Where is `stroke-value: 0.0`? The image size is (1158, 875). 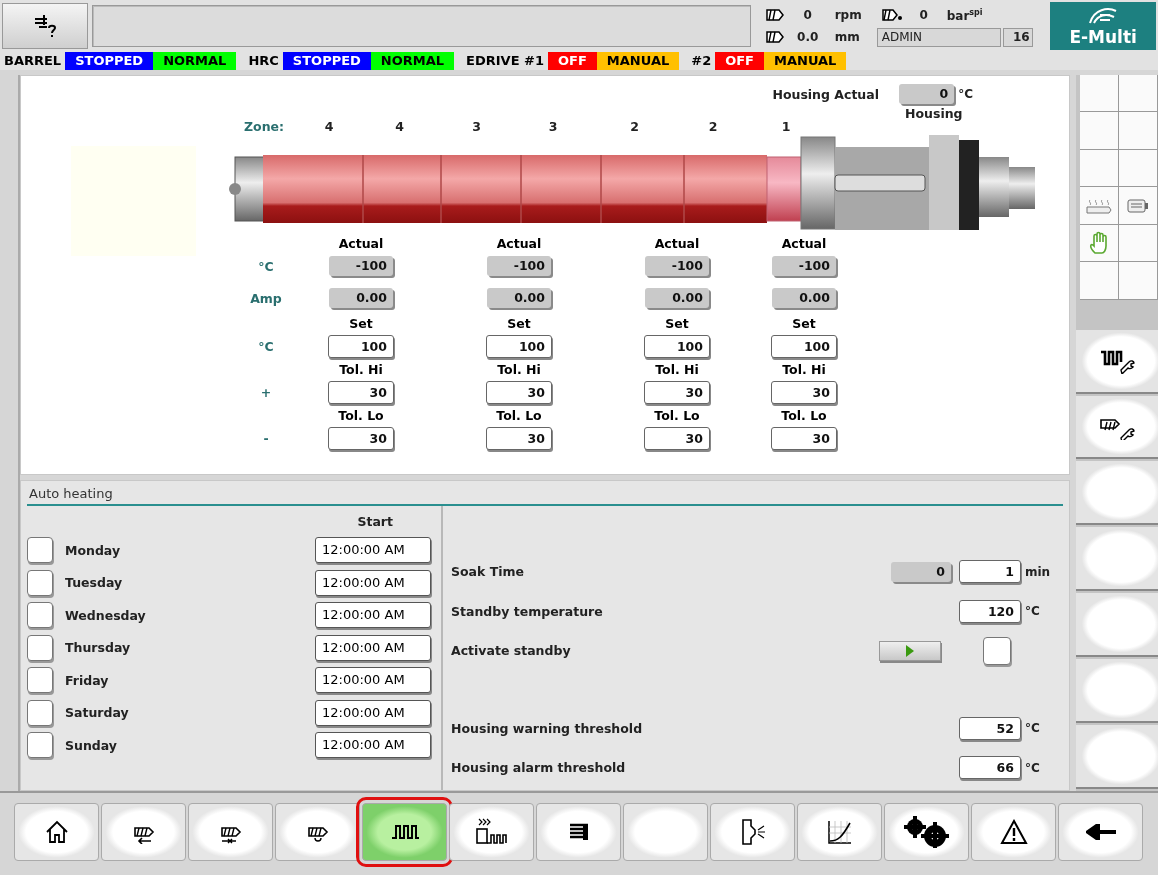
stroke-value: 0.0 is located at coordinates (808, 37).